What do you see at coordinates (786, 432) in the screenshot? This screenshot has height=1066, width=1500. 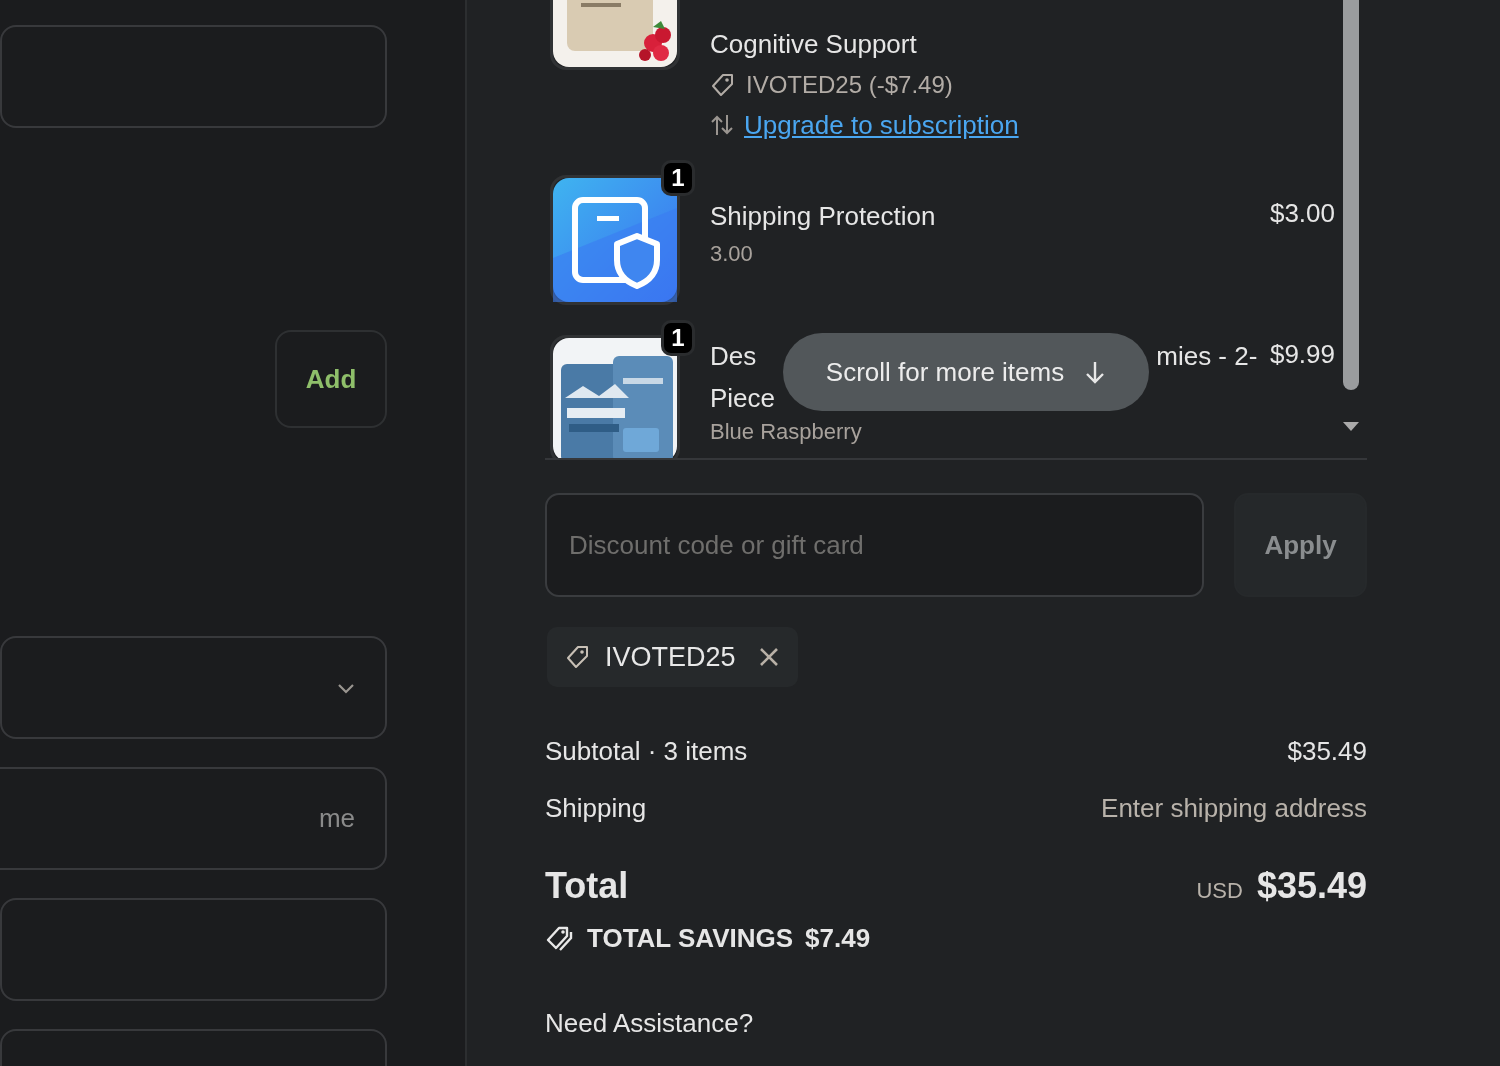 I see `variant-text: Blue Raspberry` at bounding box center [786, 432].